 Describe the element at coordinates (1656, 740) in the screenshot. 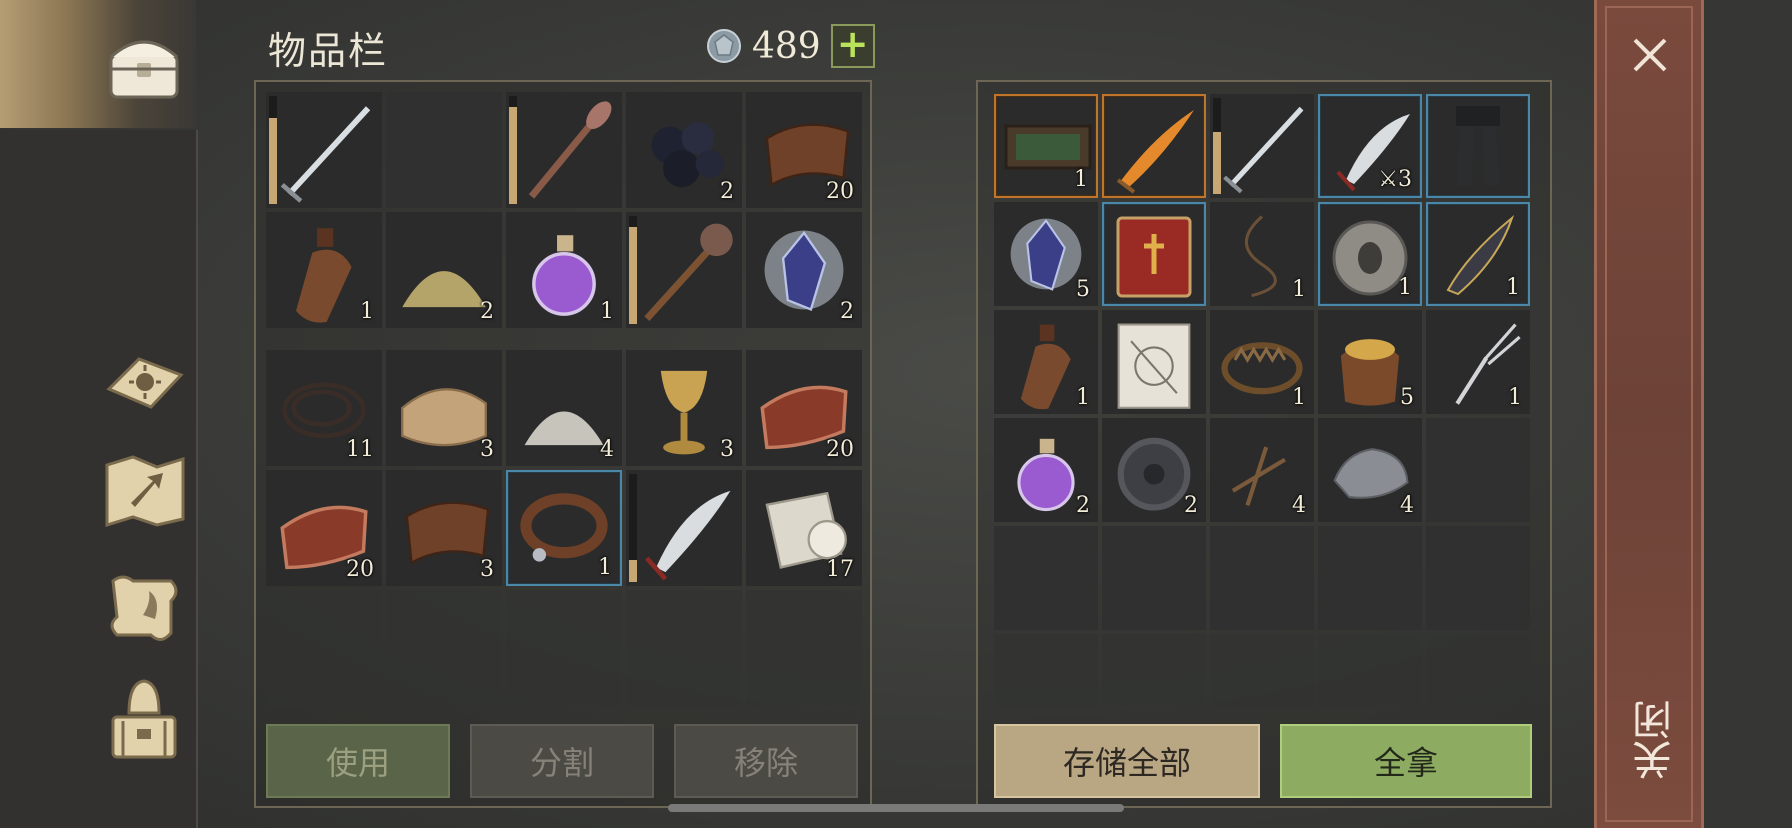

I see `close-label: 关闭` at that location.